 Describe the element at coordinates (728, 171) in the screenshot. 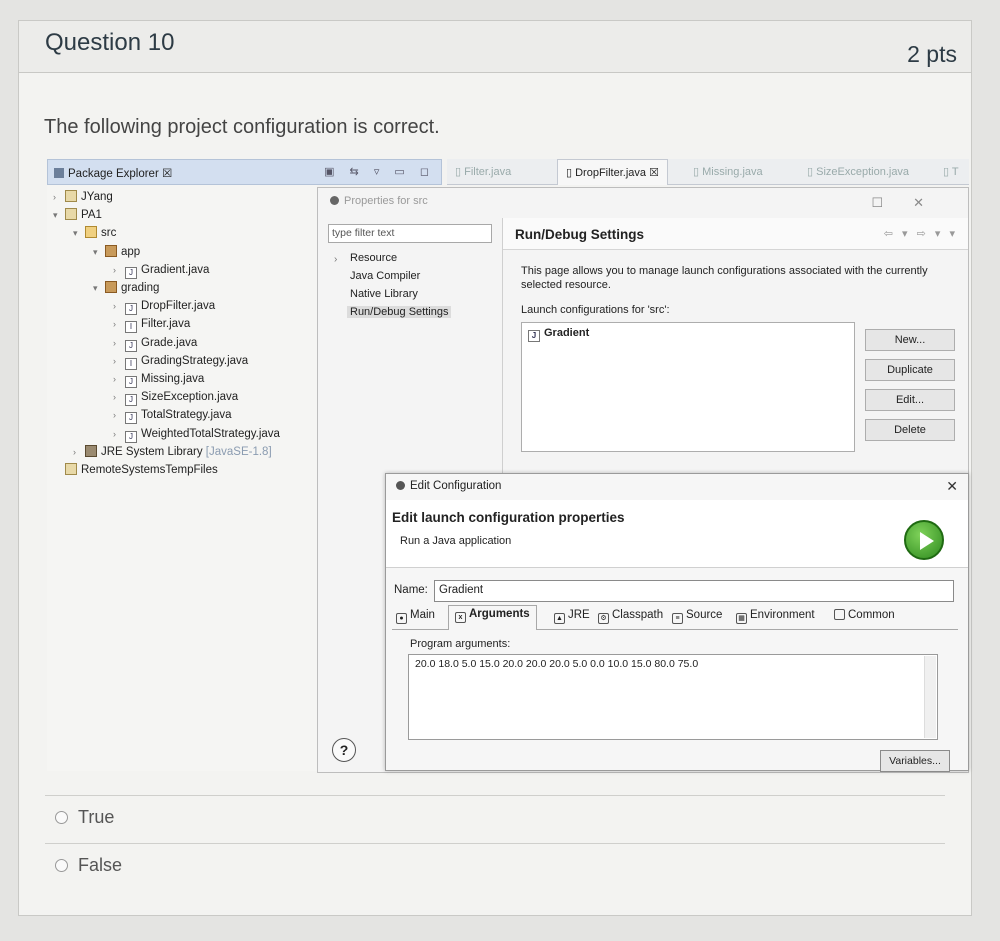

I see `editor-tab-missing: ▯ Missing.java` at that location.